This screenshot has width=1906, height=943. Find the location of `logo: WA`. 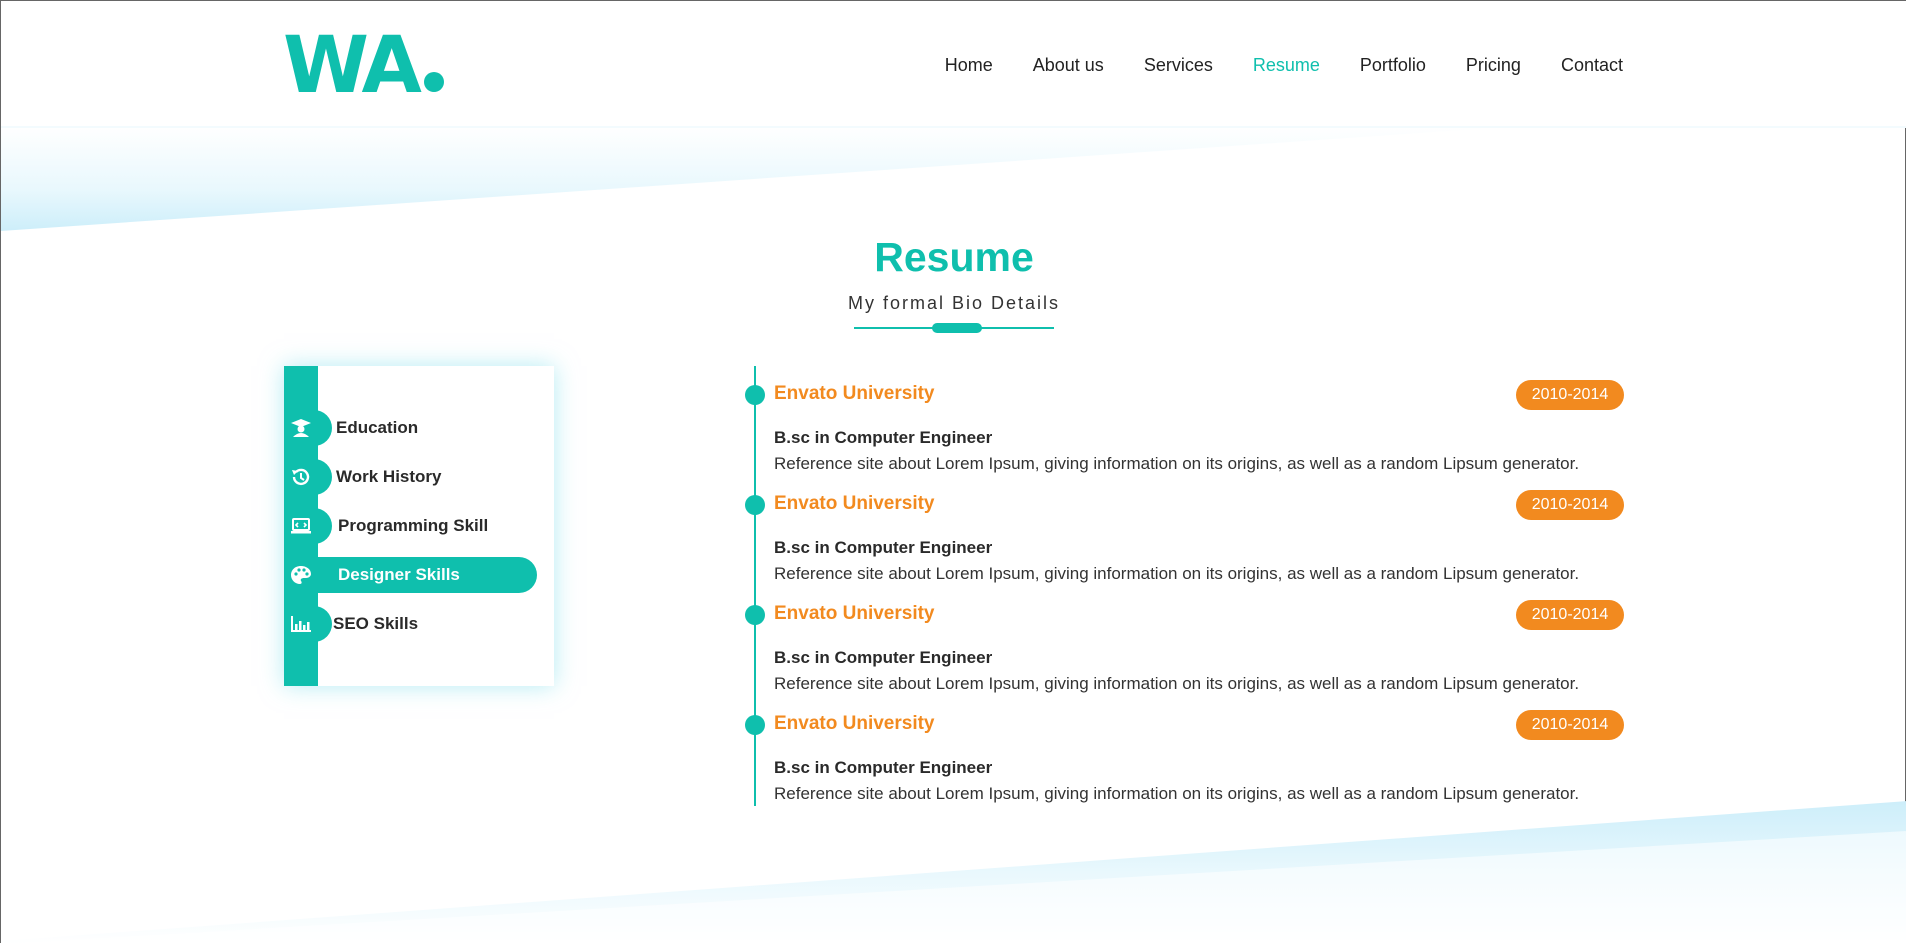

logo: WA is located at coordinates (363, 66).